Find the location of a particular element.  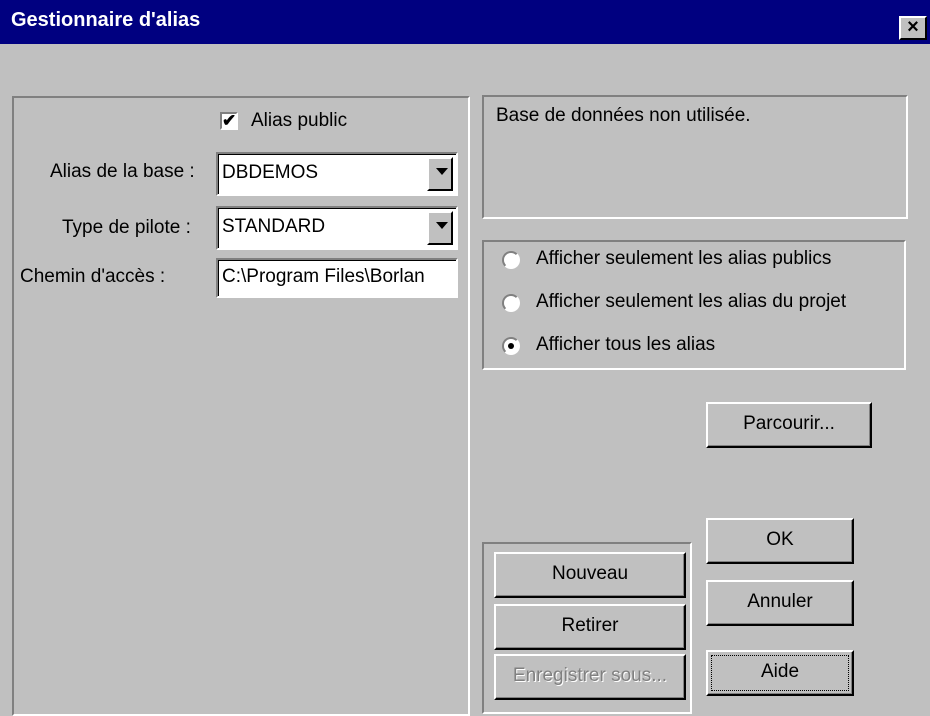

remove-button-label: Retirer is located at coordinates (590, 625).